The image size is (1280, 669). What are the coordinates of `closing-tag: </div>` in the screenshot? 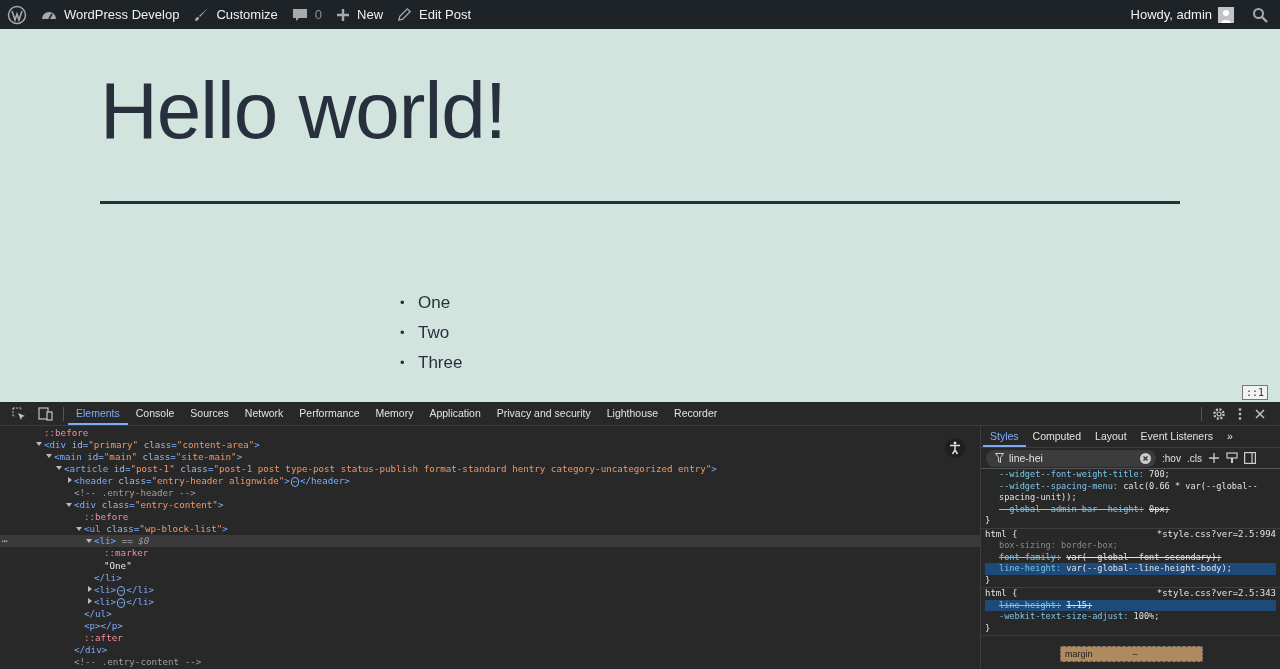 It's located at (91, 650).